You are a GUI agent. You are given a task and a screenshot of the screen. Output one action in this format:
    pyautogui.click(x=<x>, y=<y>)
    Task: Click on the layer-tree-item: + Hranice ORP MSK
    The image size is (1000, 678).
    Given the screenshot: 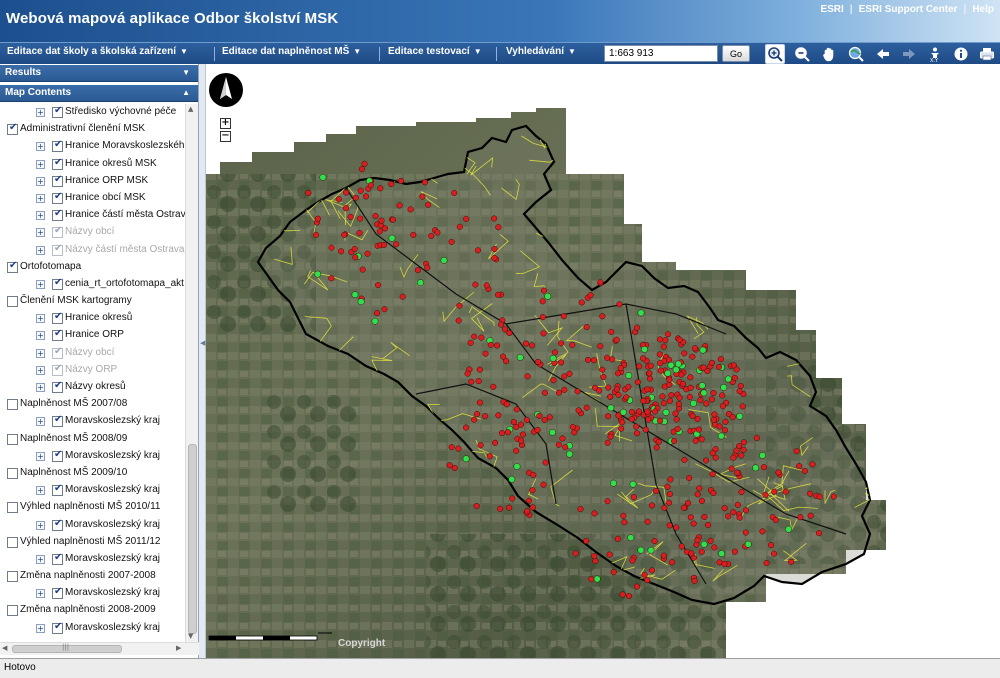 What is the action you would take?
    pyautogui.click(x=93, y=181)
    